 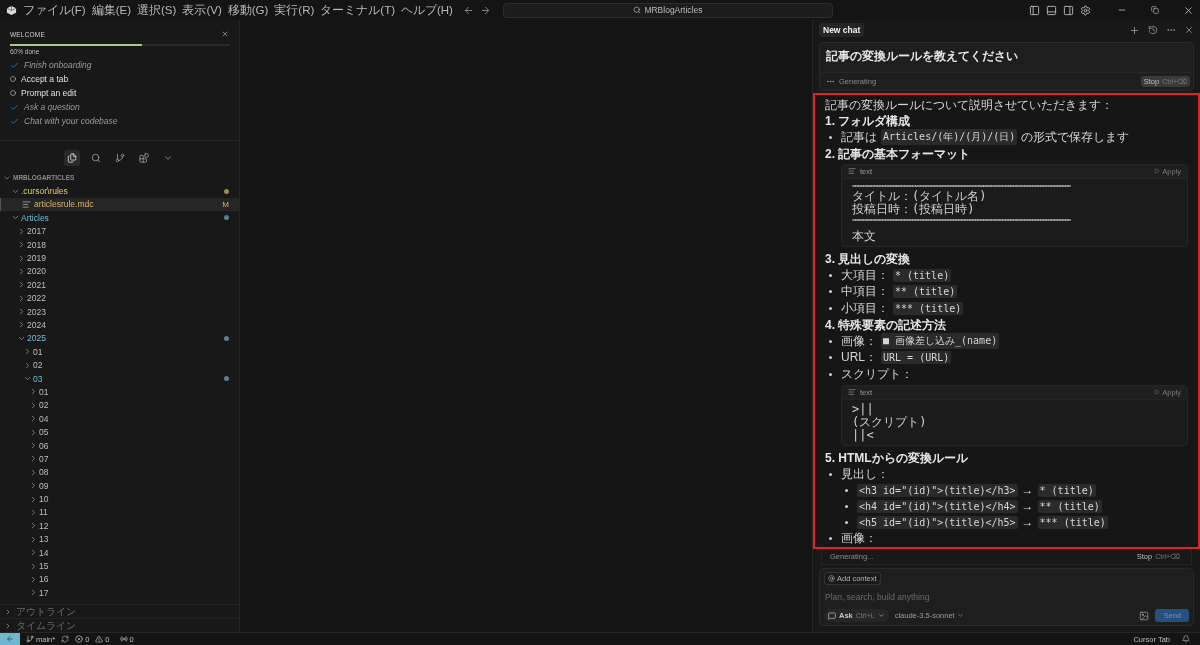 I want to click on branch-icon, so click(x=30, y=639).